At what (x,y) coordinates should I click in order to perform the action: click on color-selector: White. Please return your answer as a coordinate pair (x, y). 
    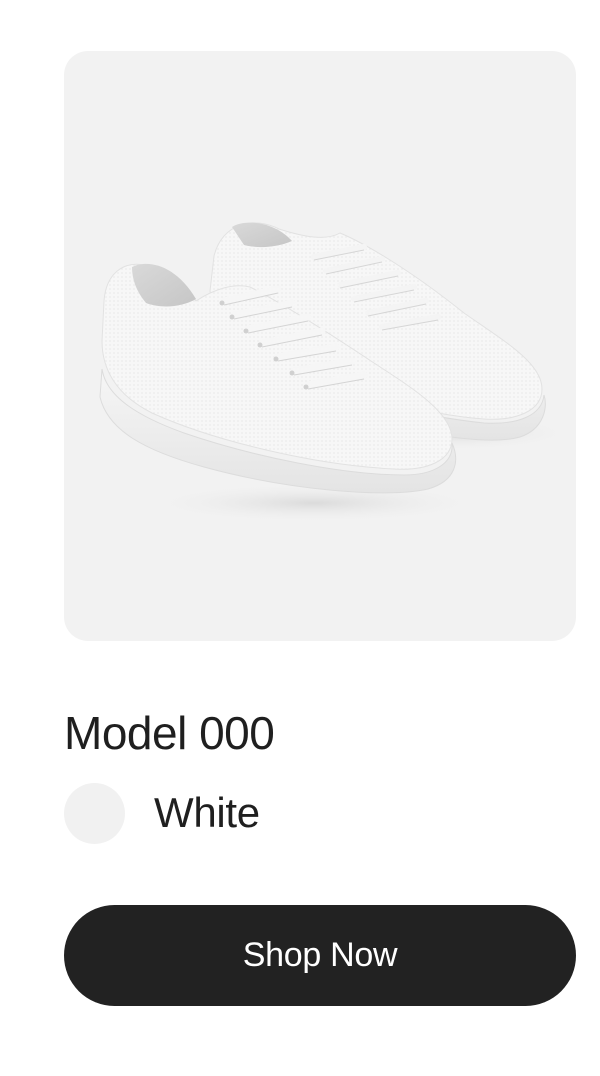
    Looking at the image, I should click on (162, 813).